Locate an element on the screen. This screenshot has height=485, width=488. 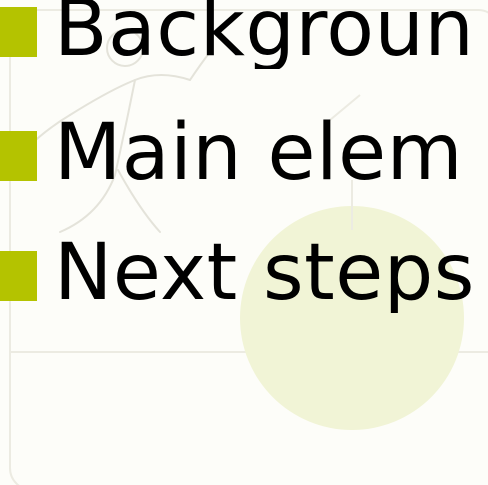
bullet-label: Backgroun is located at coordinates (264, 34).